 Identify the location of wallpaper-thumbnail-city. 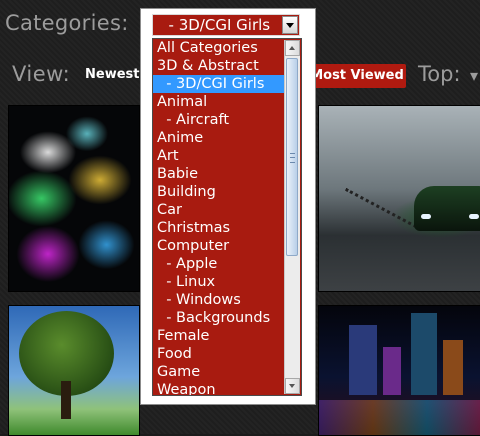
(399, 370).